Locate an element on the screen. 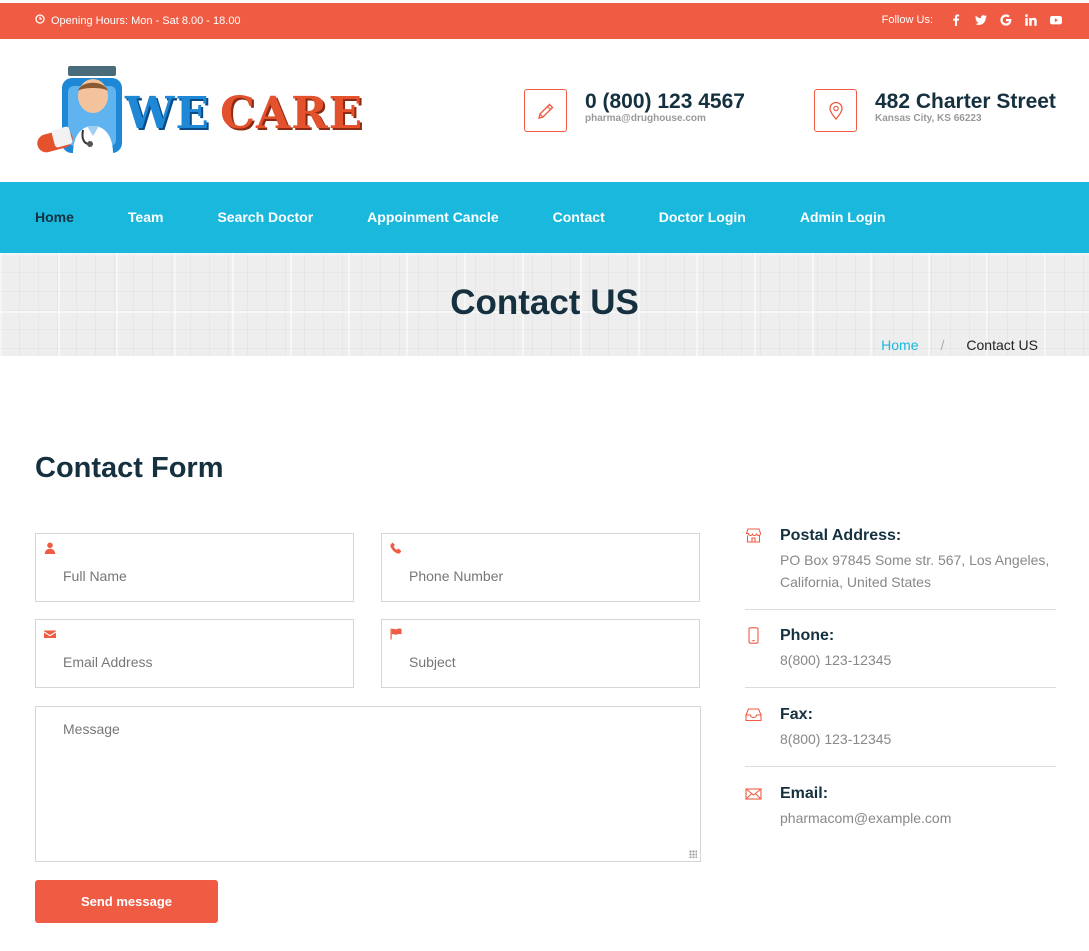  social-links: Follow Us: is located at coordinates (972, 19).